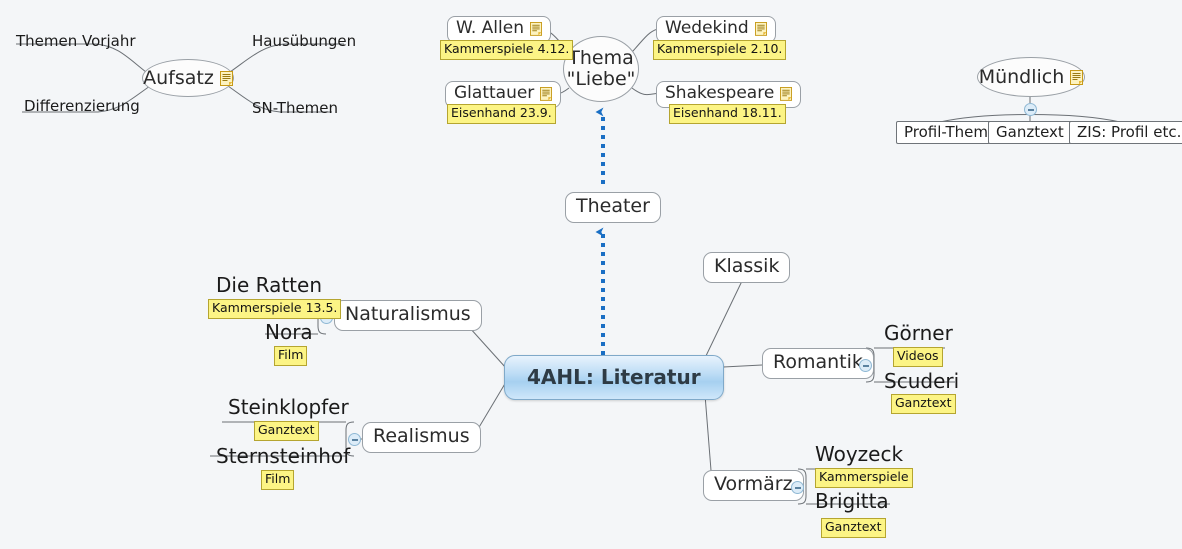 The width and height of the screenshot is (1182, 549). What do you see at coordinates (601, 79) in the screenshot?
I see `thema-liebe-line2: "Liebe"` at bounding box center [601, 79].